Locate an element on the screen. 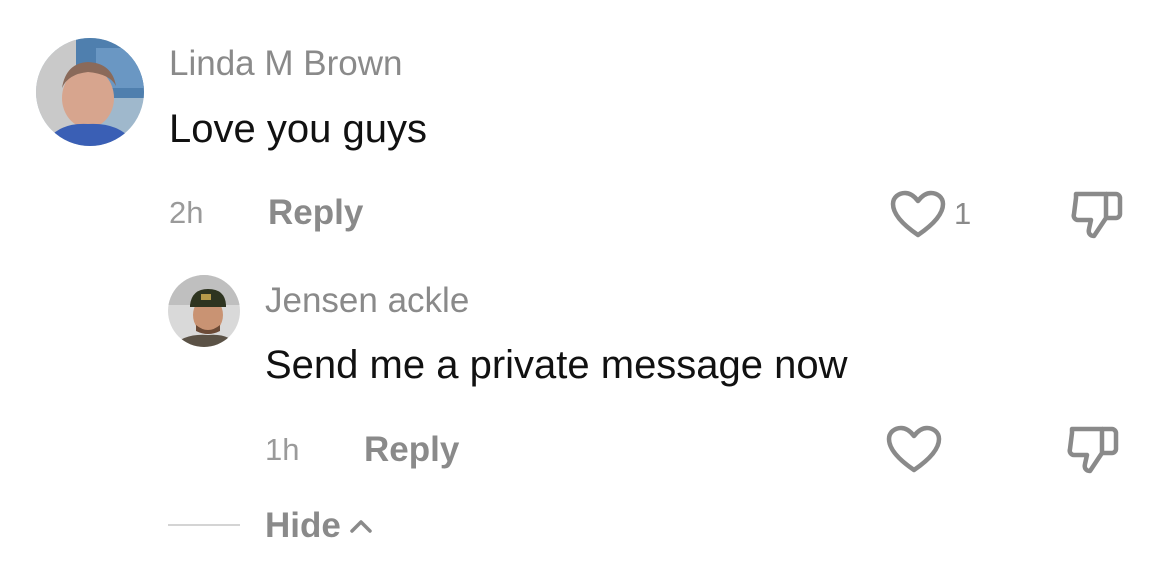 The image size is (1170, 580). like-count: 1 is located at coordinates (963, 213).